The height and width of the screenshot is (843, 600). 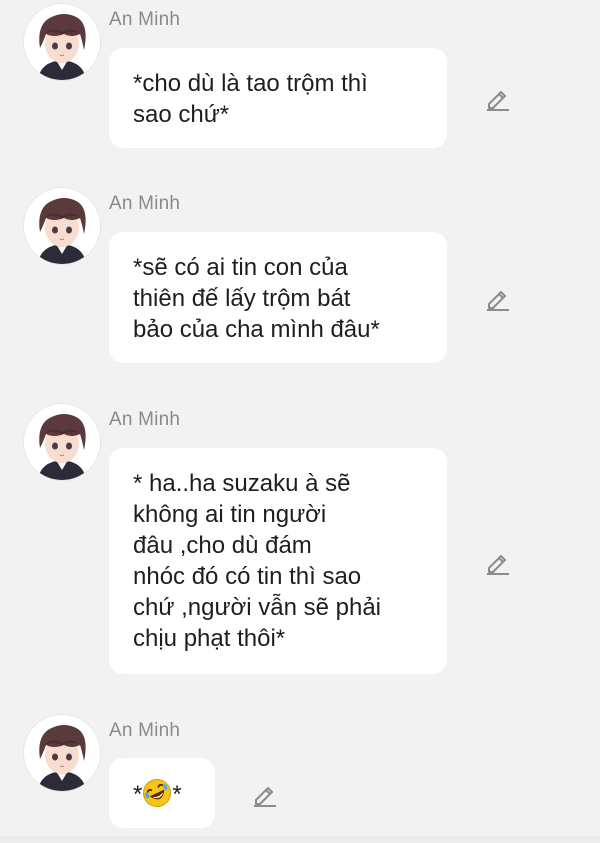 What do you see at coordinates (300, 839) in the screenshot?
I see `bottom-divider` at bounding box center [300, 839].